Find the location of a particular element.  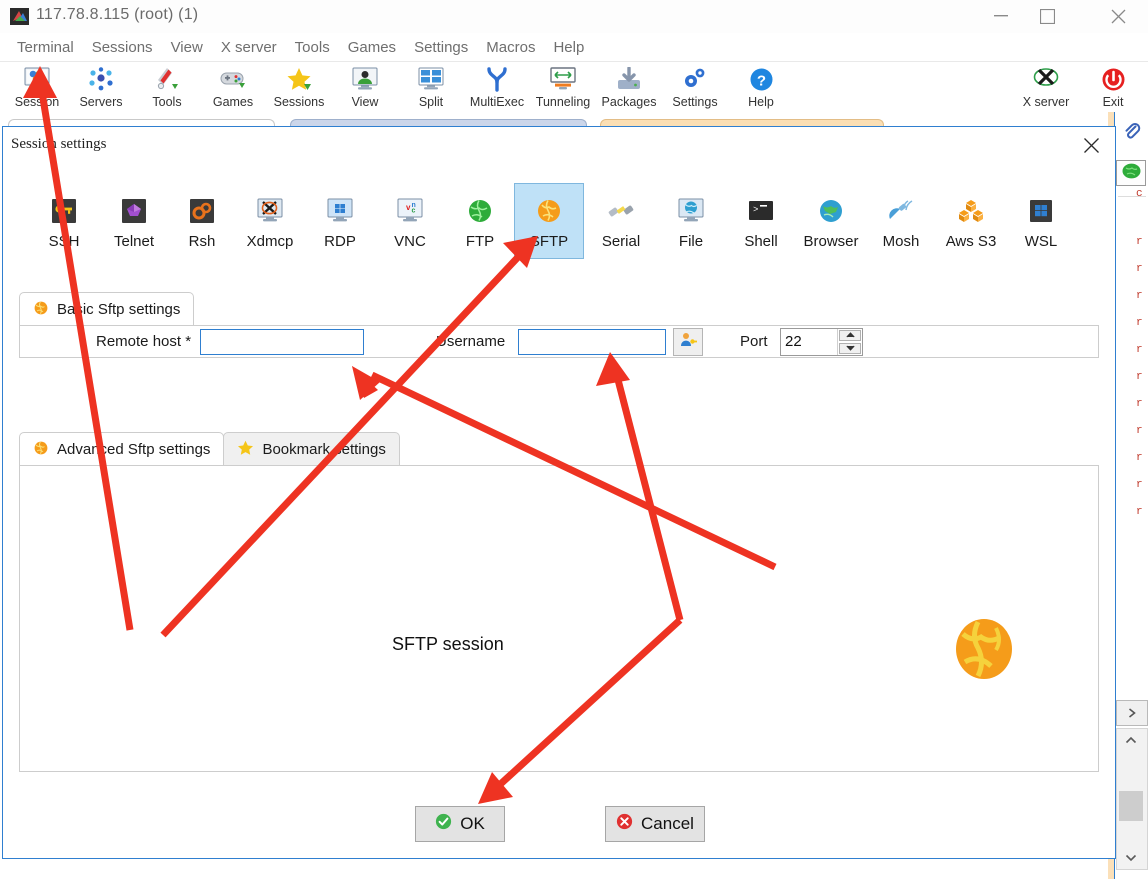

toolbar-button-multiexec: MultiExec is located at coordinates (497, 91).